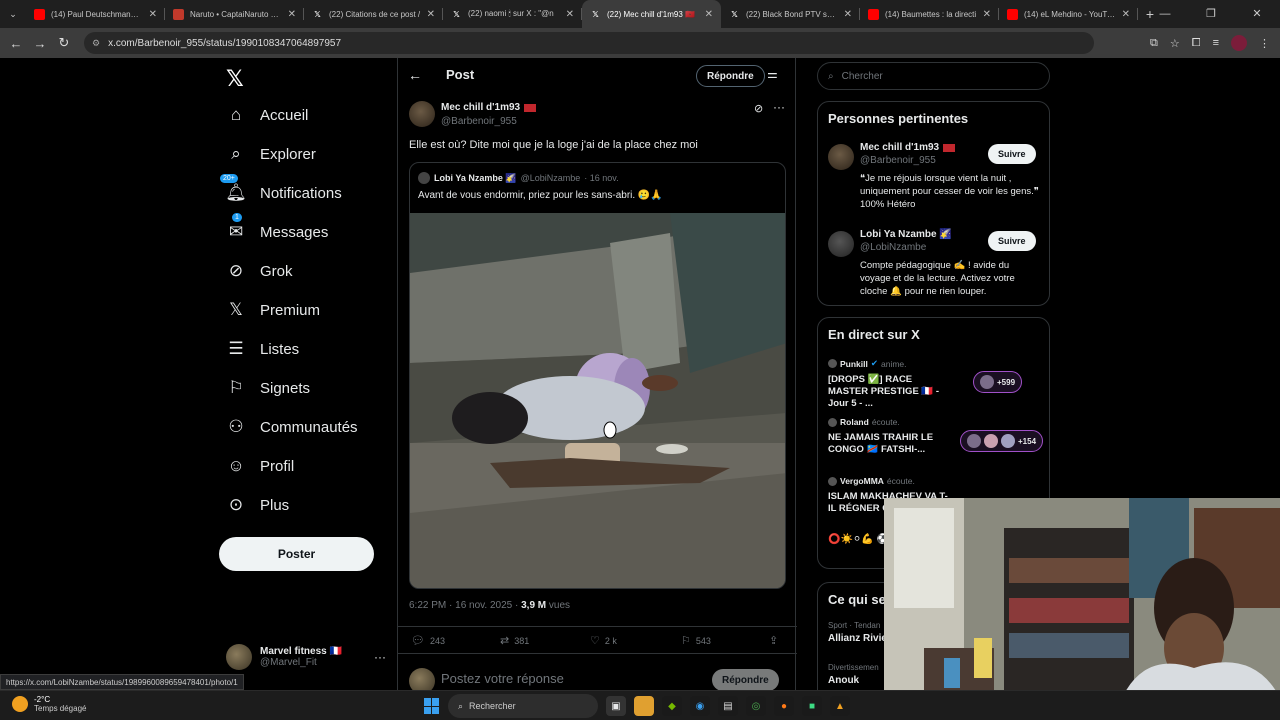  What do you see at coordinates (306, 657) in the screenshot?
I see `account-switcher: Marvel fitness 🇫🇷 @Marvel_Fit ···` at bounding box center [306, 657].